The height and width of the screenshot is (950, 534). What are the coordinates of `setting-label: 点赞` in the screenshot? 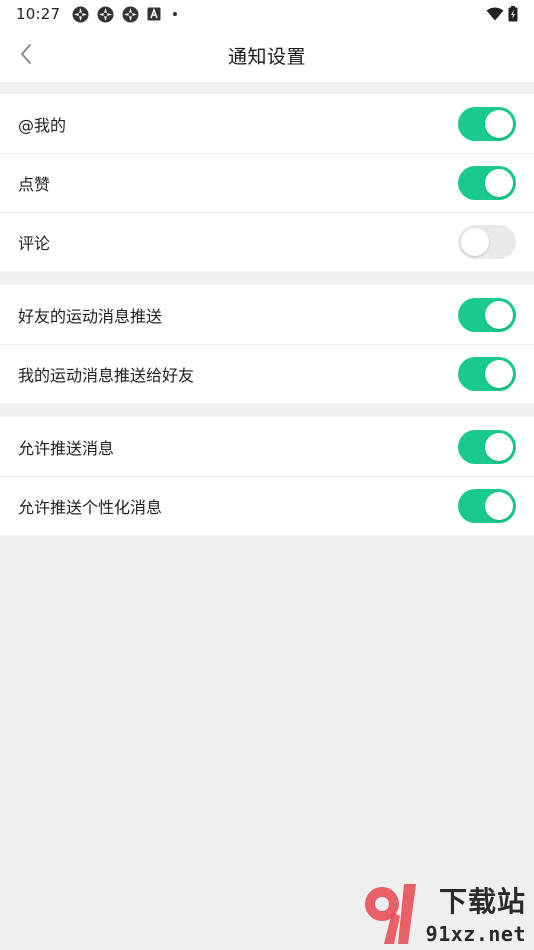 It's located at (34, 184).